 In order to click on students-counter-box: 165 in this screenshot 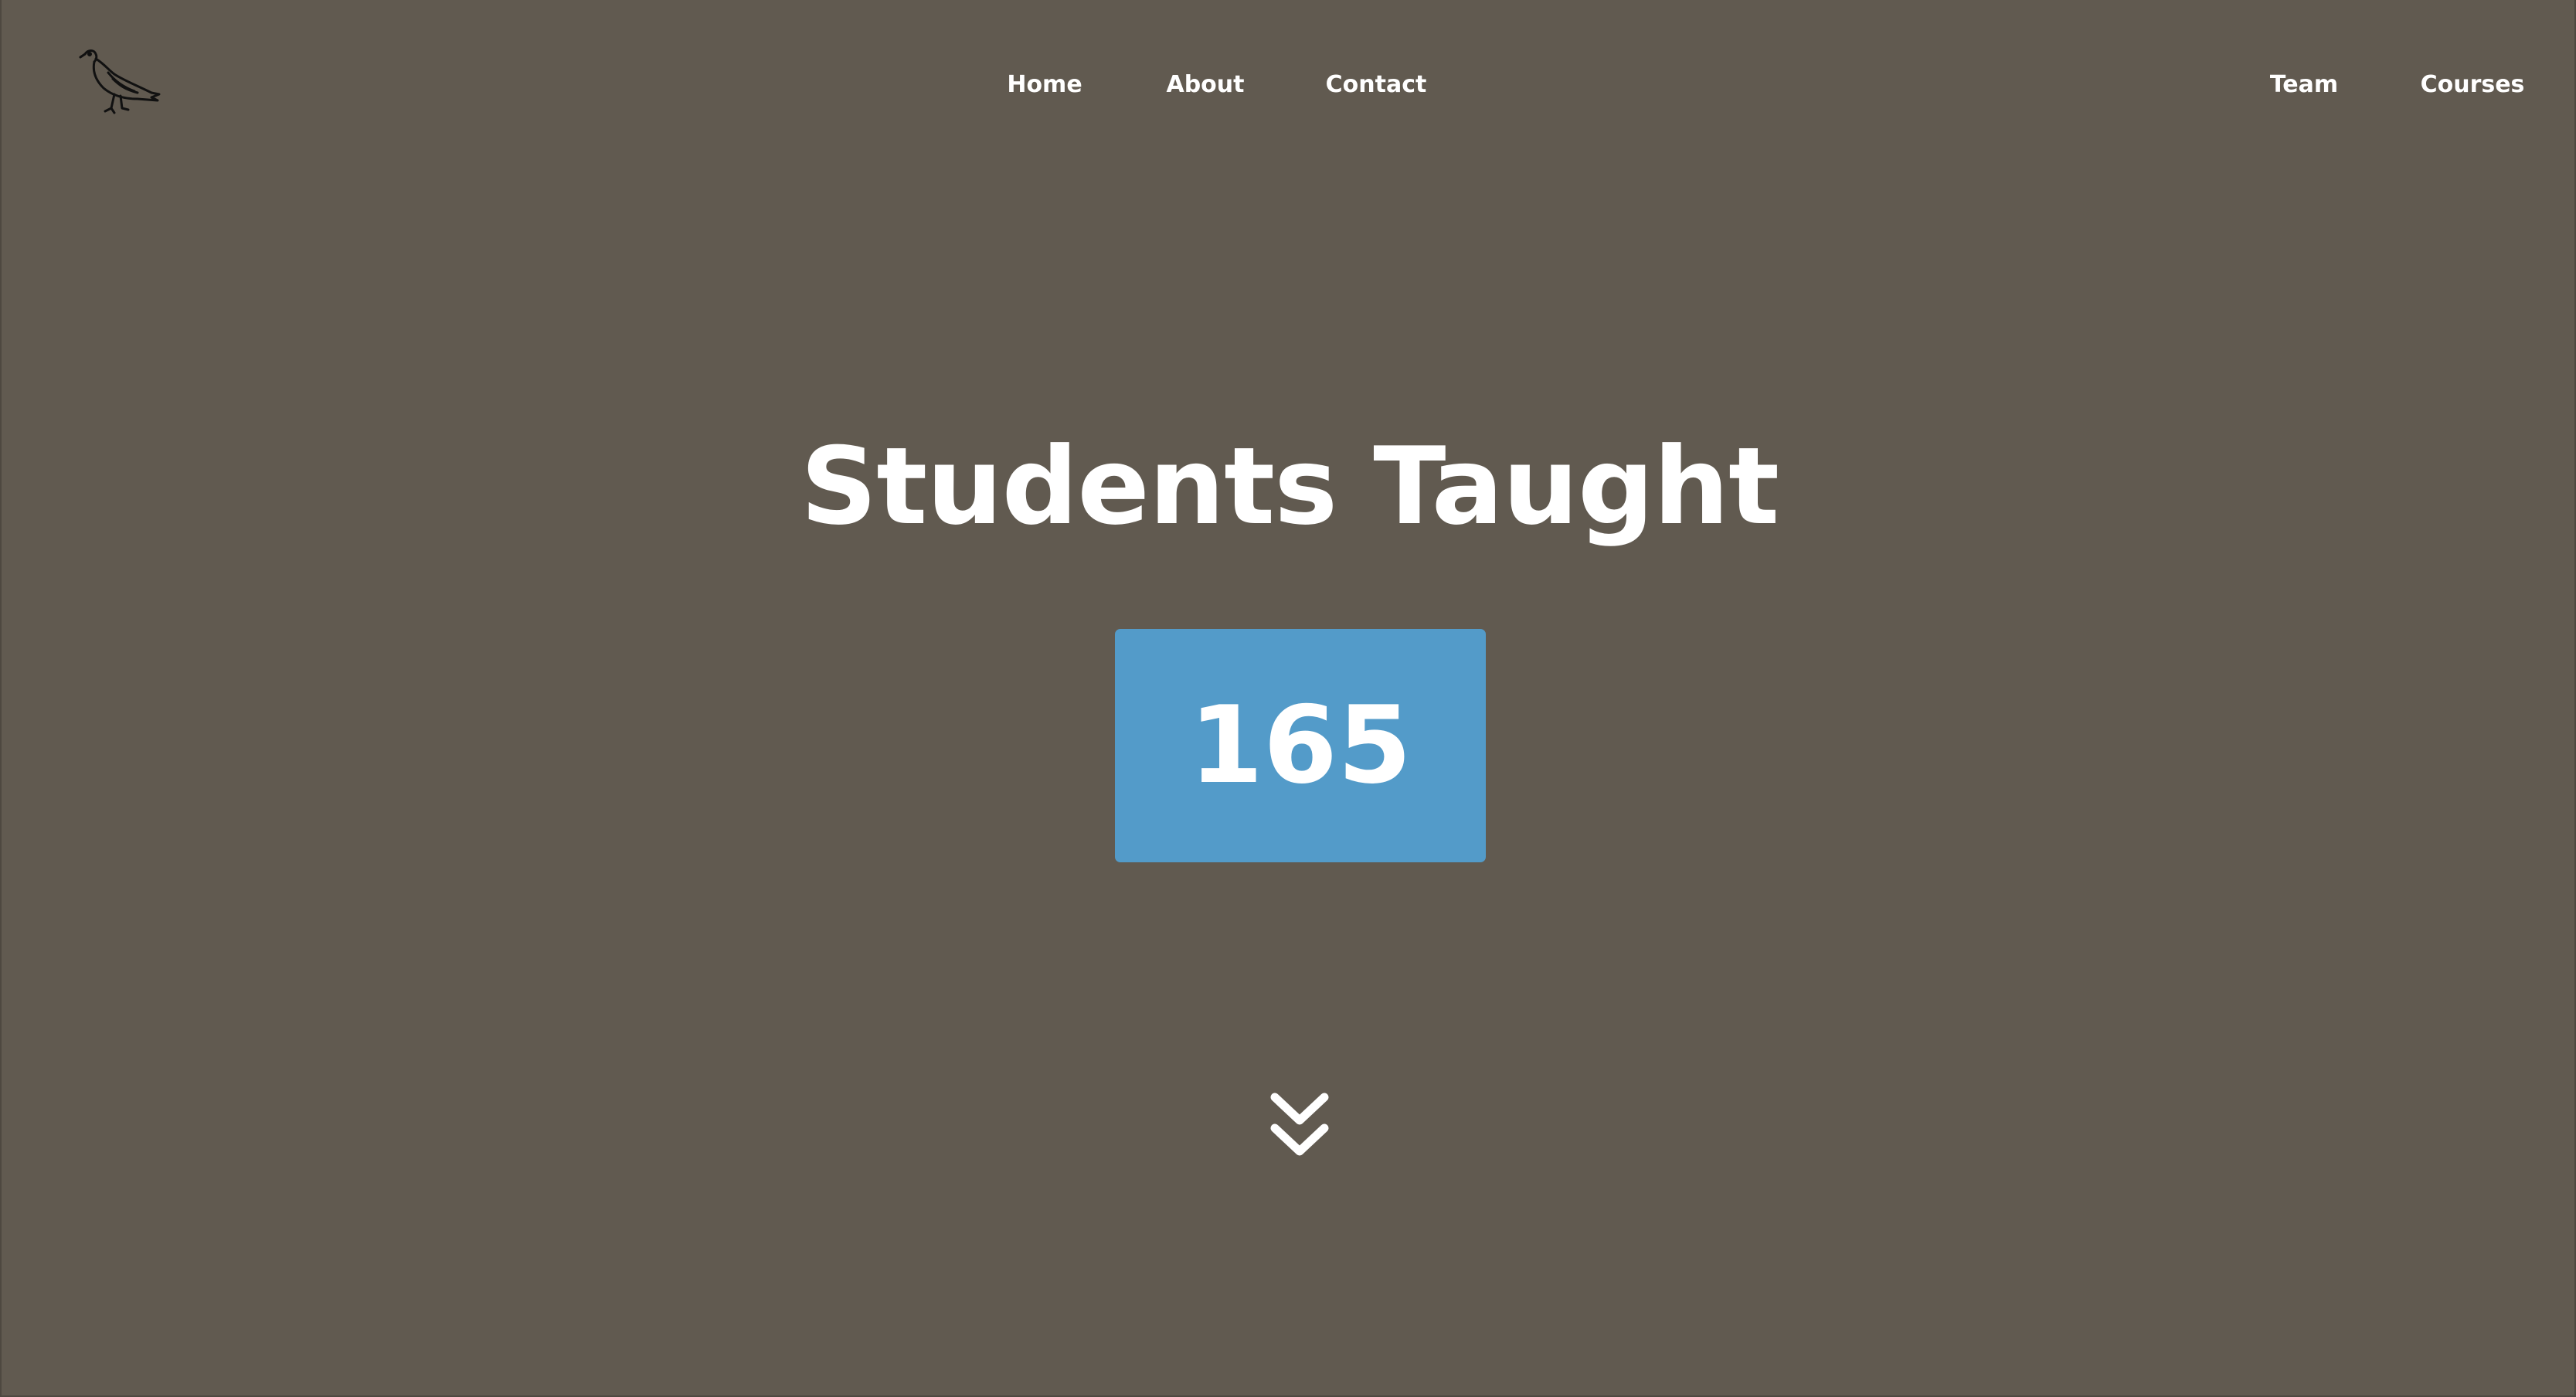, I will do `click(1300, 745)`.